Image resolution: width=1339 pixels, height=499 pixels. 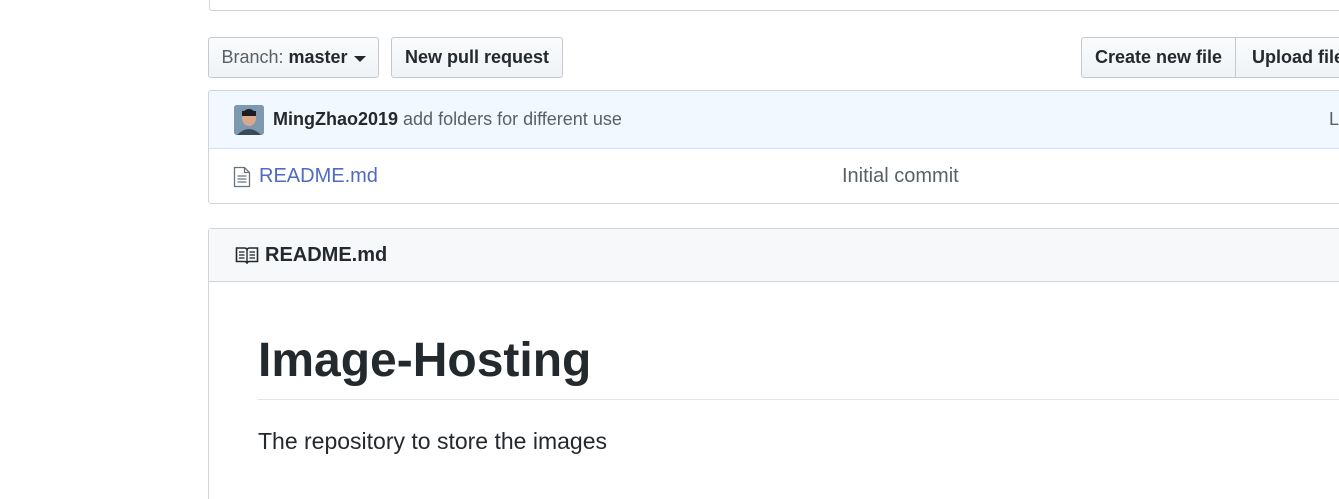 I want to click on avatar-image, so click(x=249, y=119).